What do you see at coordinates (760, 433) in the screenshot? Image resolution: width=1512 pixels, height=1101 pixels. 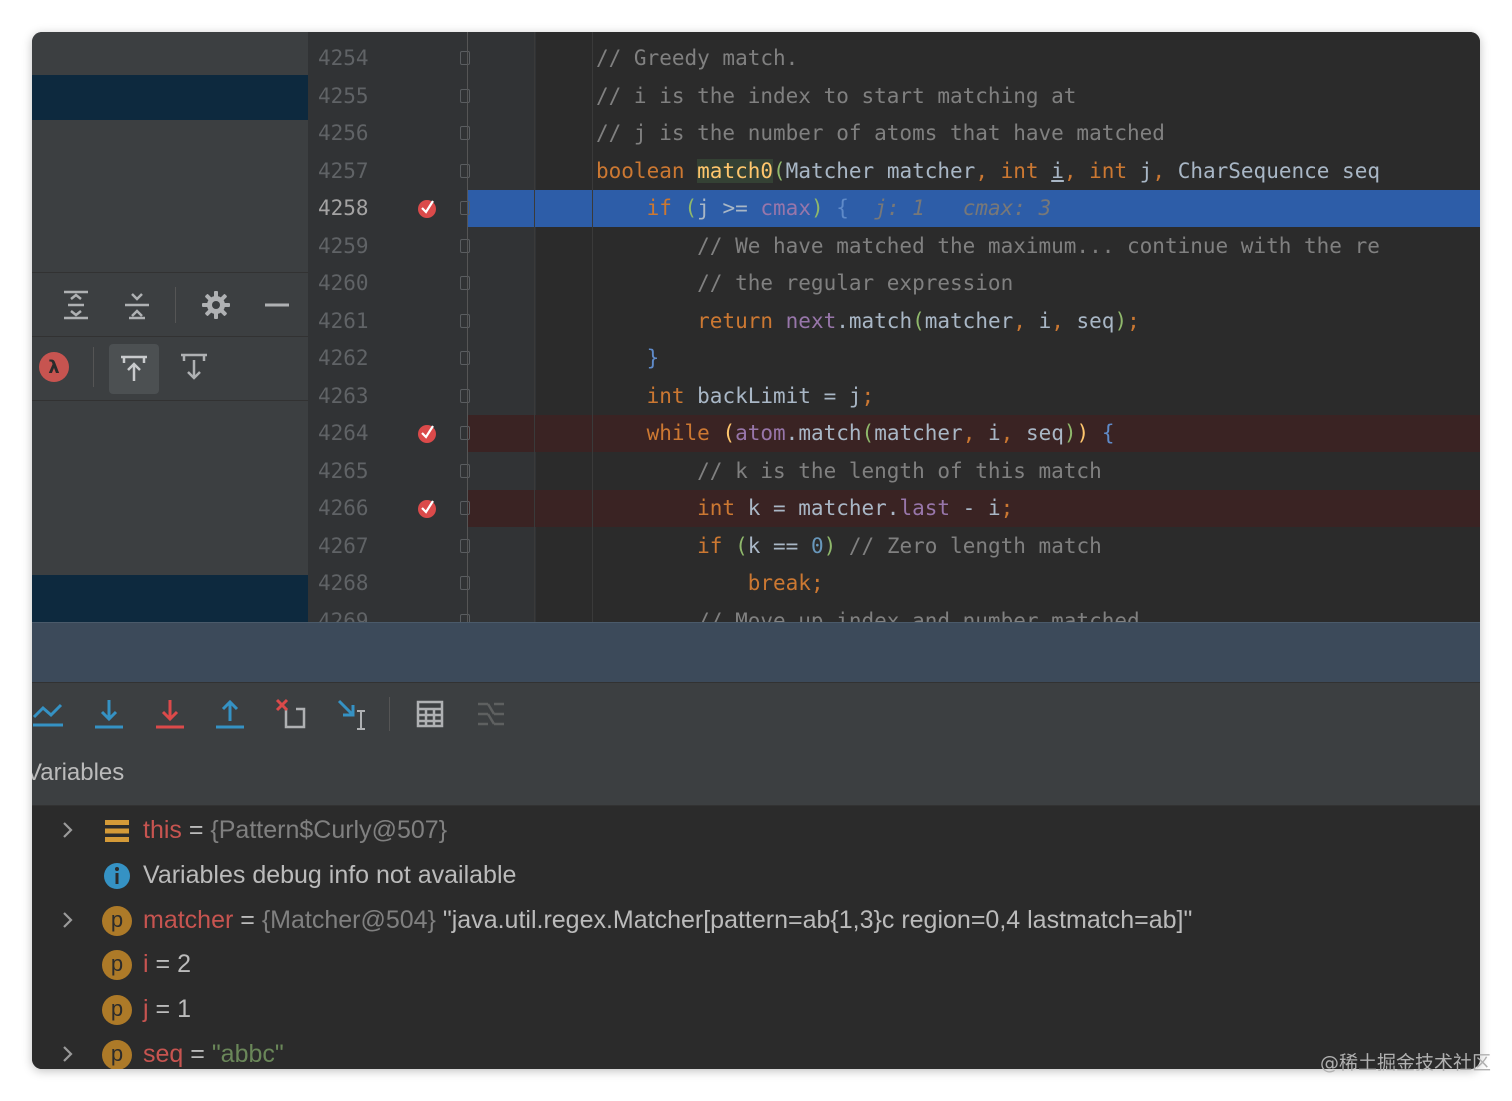 I see `code-token: atom` at bounding box center [760, 433].